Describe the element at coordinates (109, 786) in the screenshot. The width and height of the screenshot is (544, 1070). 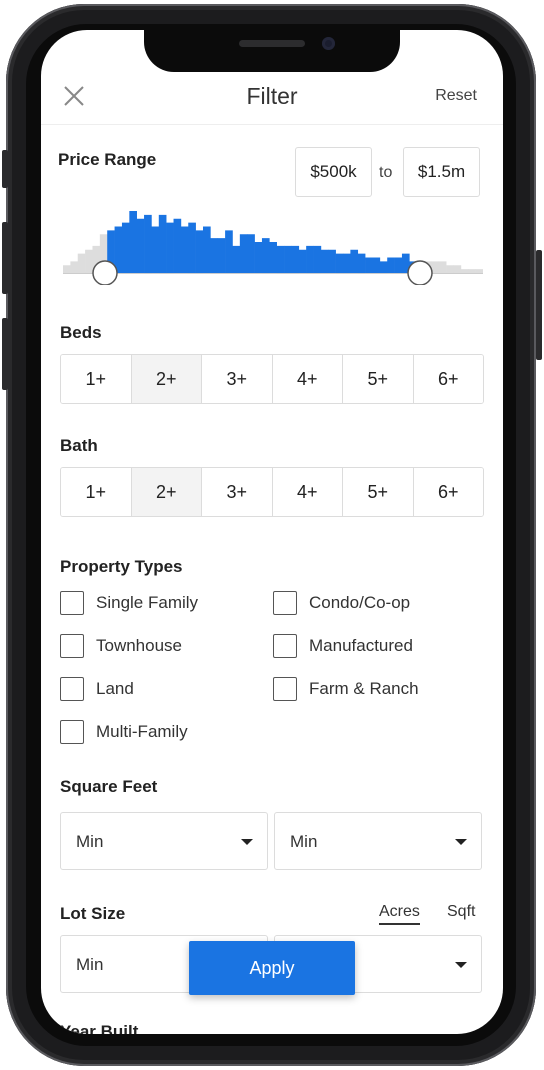
I see `square-feet-label: Square Feet` at that location.